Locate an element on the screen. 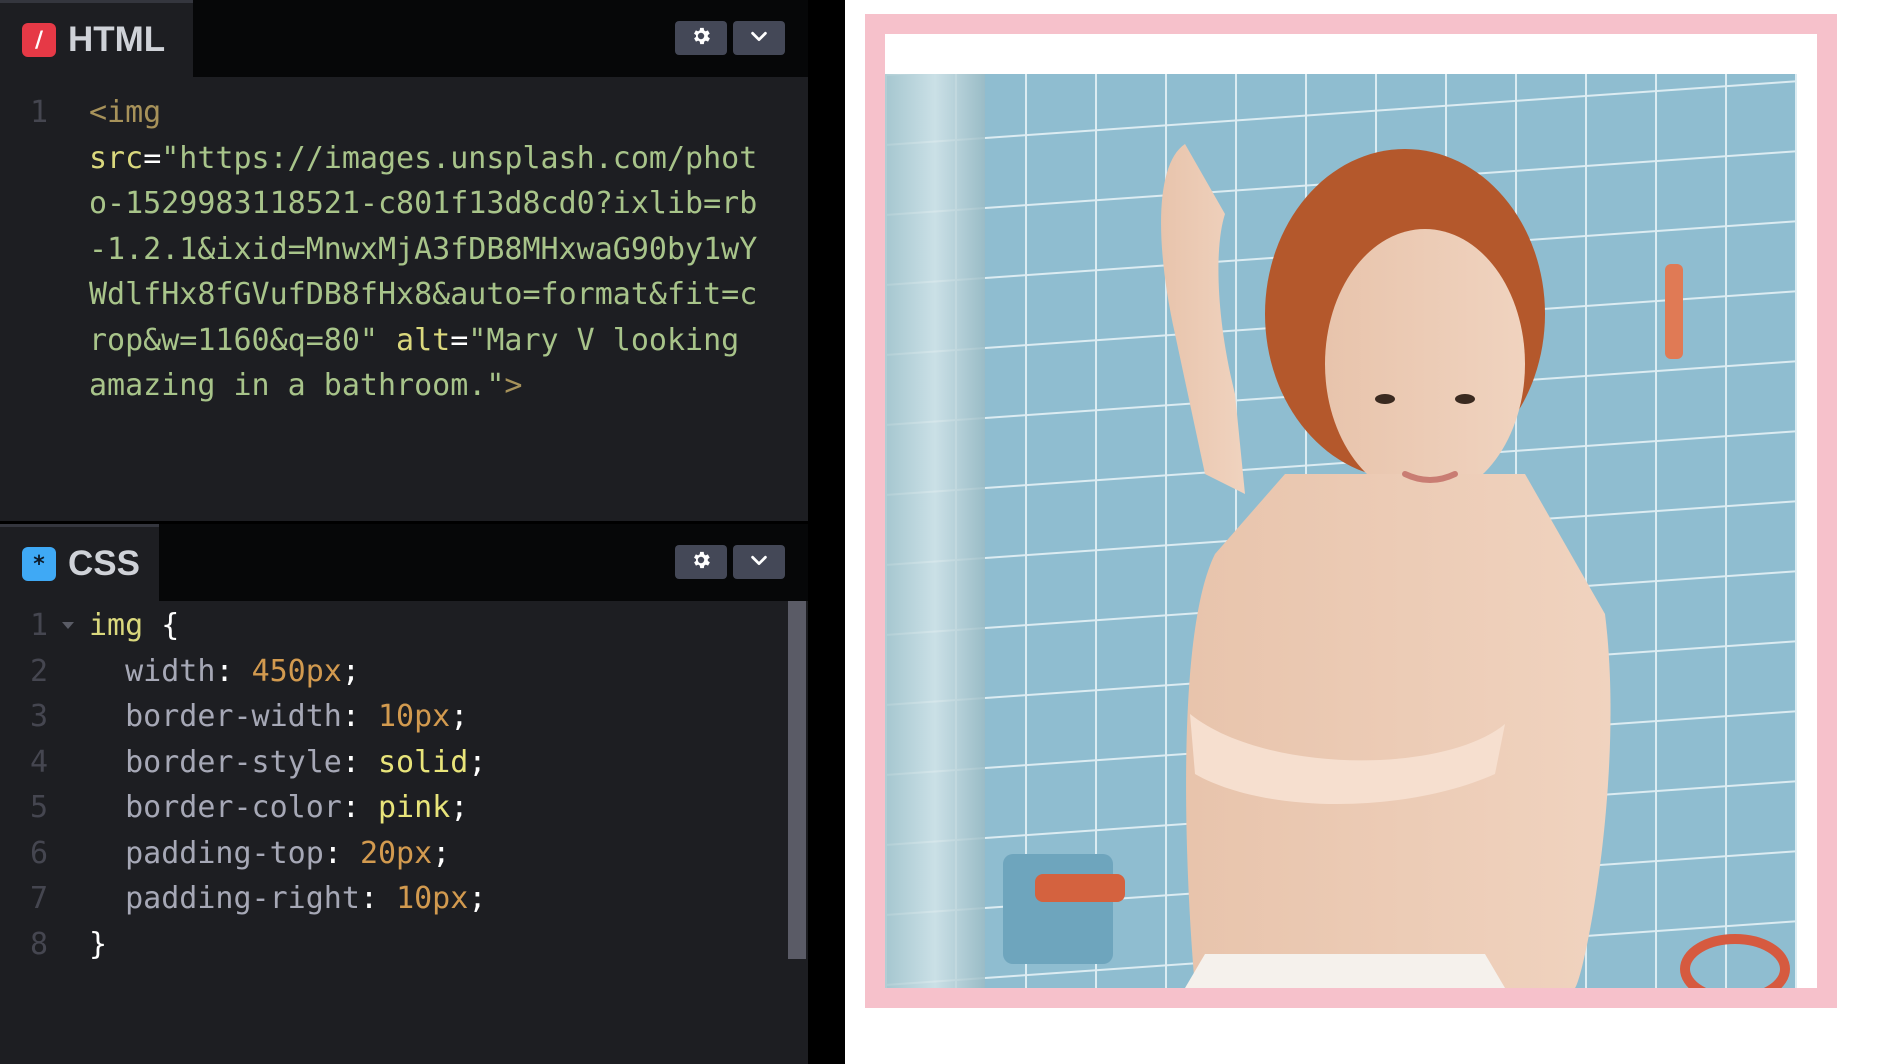  value-token: 20px is located at coordinates (396, 853).